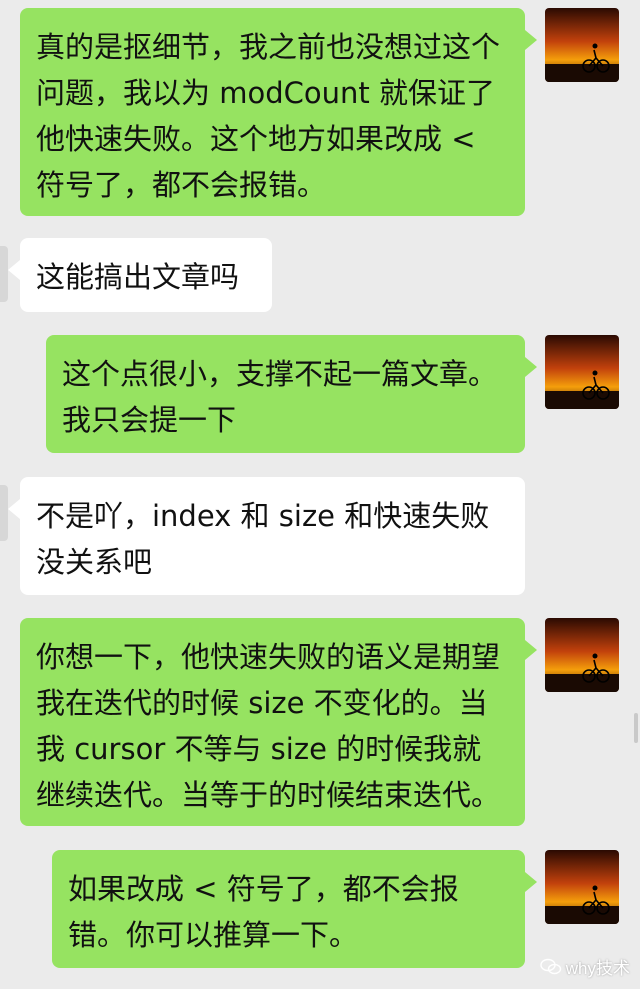  What do you see at coordinates (597, 968) in the screenshot?
I see `watermark-text: why技术` at bounding box center [597, 968].